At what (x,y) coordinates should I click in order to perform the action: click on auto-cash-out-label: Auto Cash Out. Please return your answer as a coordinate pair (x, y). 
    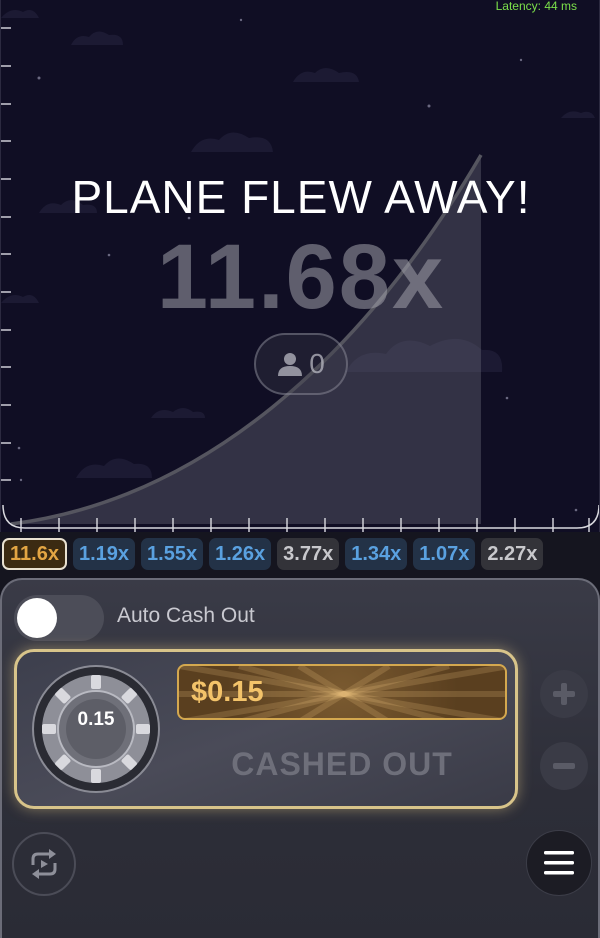
    Looking at the image, I should click on (186, 615).